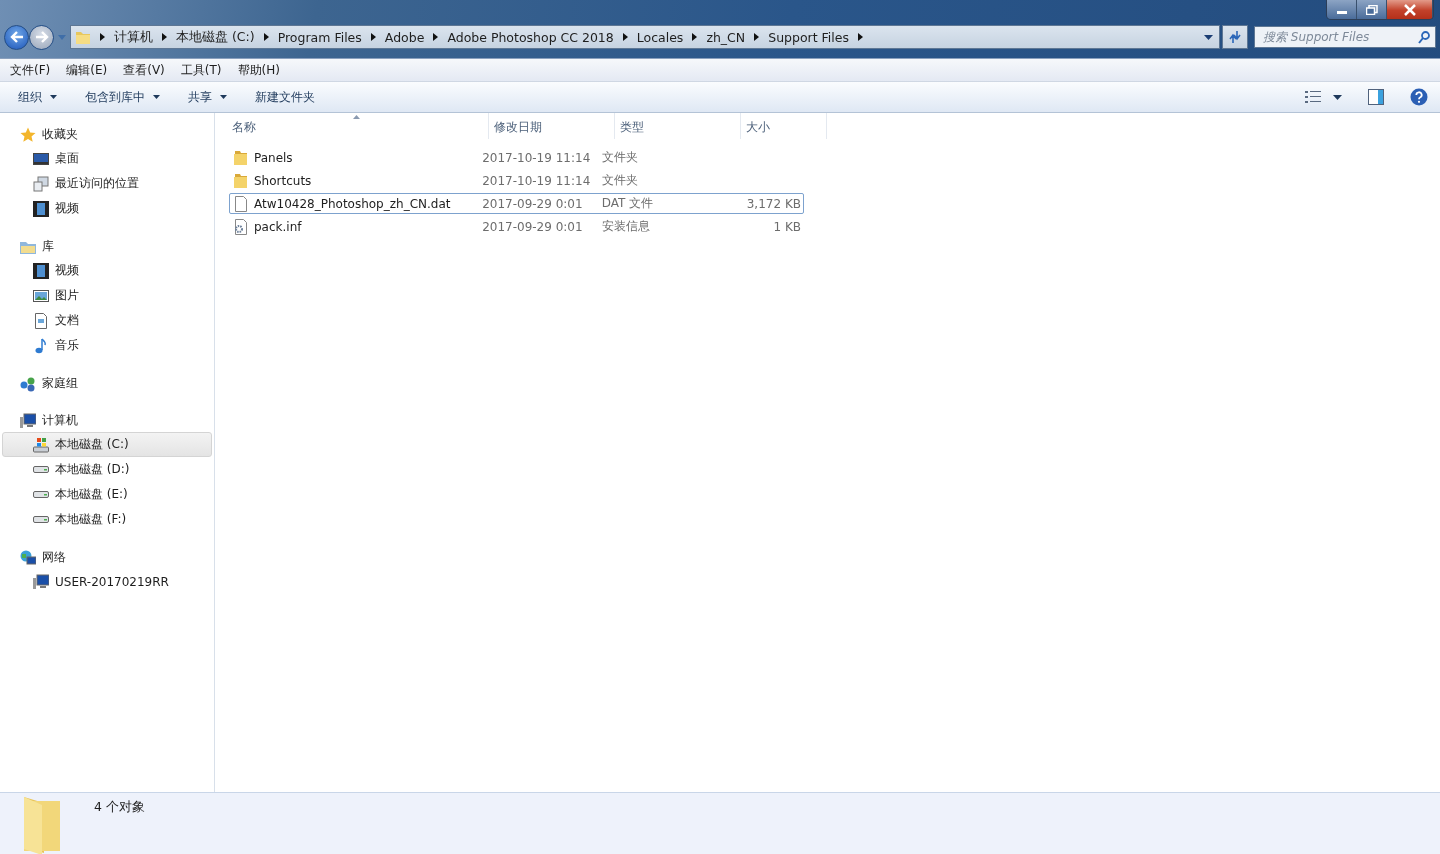 The width and height of the screenshot is (1440, 854). Describe the element at coordinates (1424, 37) in the screenshot. I see `search-icon` at that location.